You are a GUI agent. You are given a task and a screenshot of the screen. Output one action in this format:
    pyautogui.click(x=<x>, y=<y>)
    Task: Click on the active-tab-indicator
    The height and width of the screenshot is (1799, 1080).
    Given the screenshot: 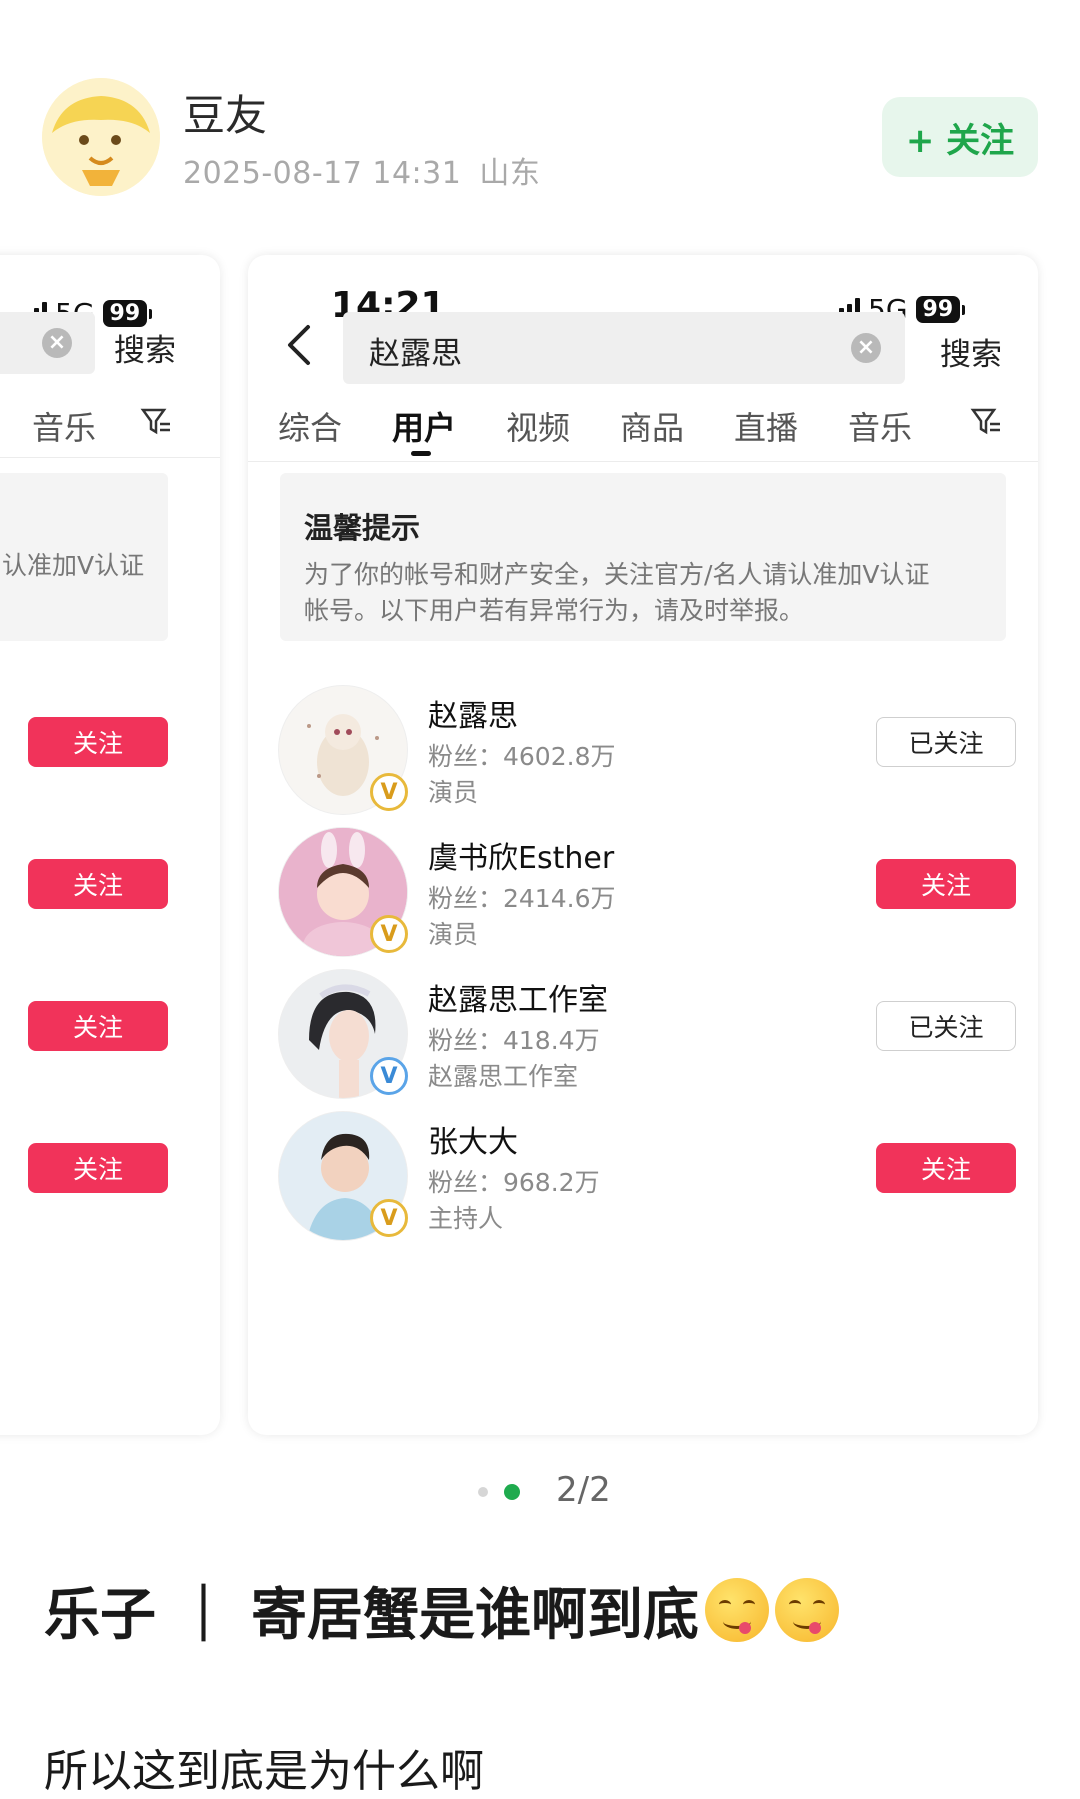 What is the action you would take?
    pyautogui.click(x=421, y=453)
    